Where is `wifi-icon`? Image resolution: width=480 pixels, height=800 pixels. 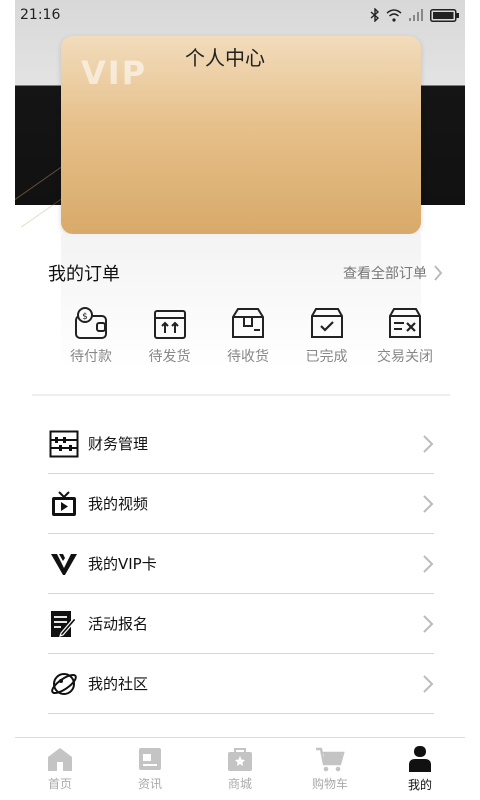
wifi-icon is located at coordinates (394, 15).